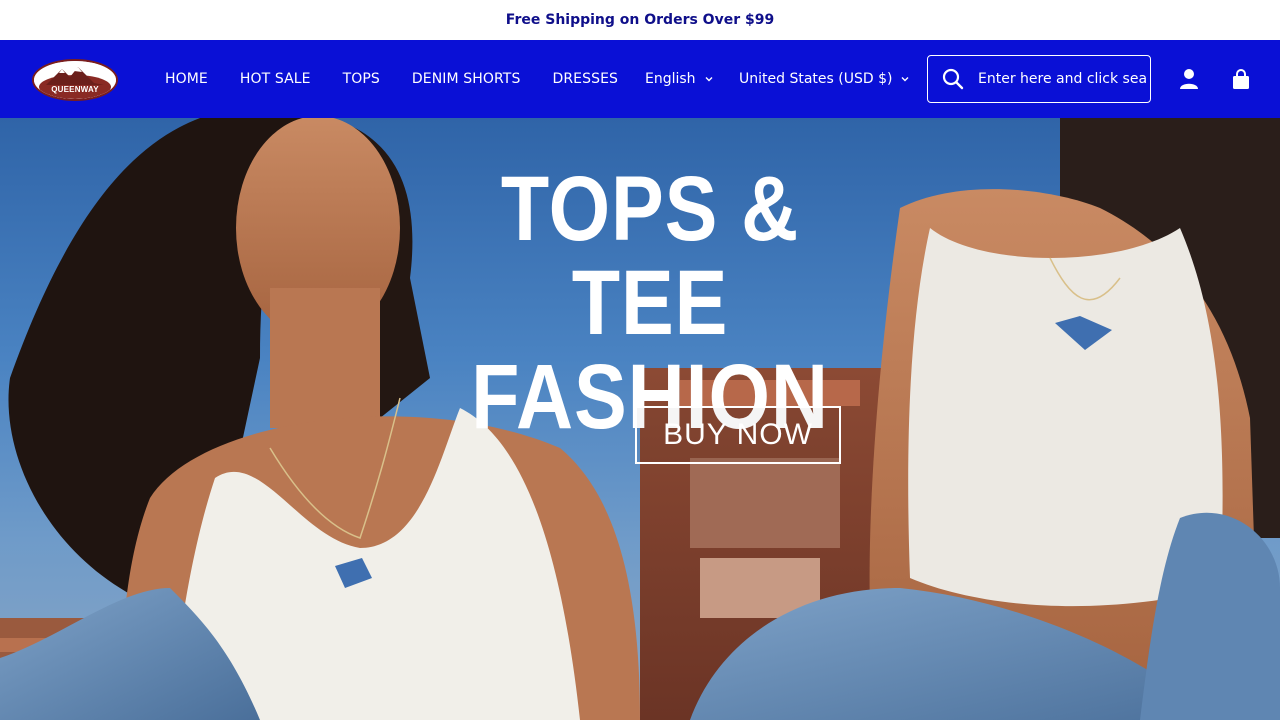  I want to click on hero-headline: TOPS & TEE FASHION, so click(650, 303).